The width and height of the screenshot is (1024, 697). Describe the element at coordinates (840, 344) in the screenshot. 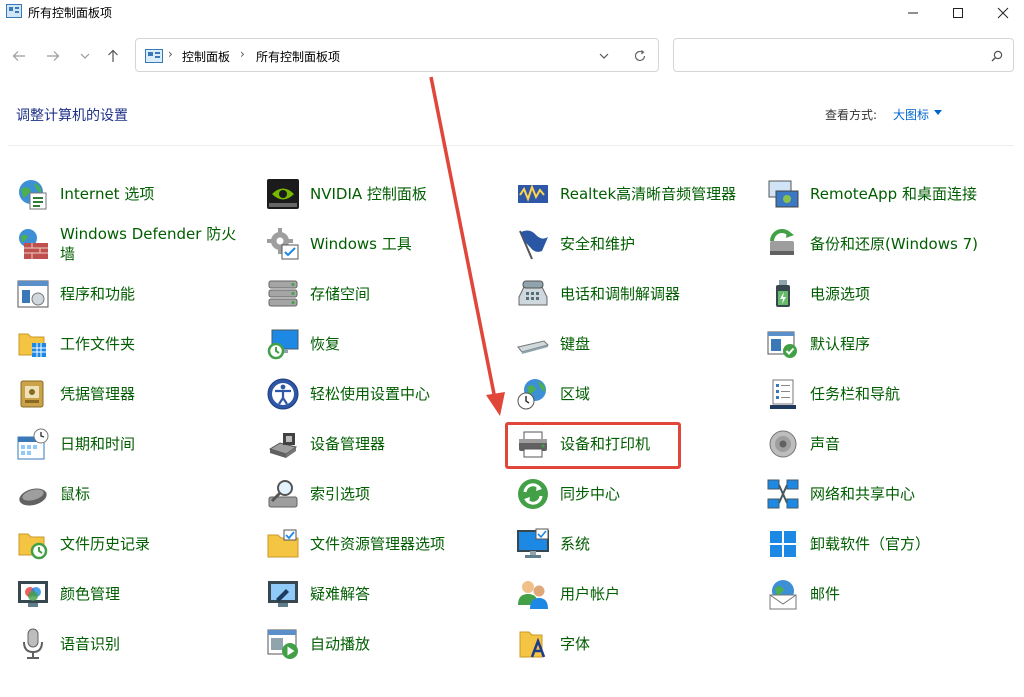

I see `item-label: 默认程序` at that location.